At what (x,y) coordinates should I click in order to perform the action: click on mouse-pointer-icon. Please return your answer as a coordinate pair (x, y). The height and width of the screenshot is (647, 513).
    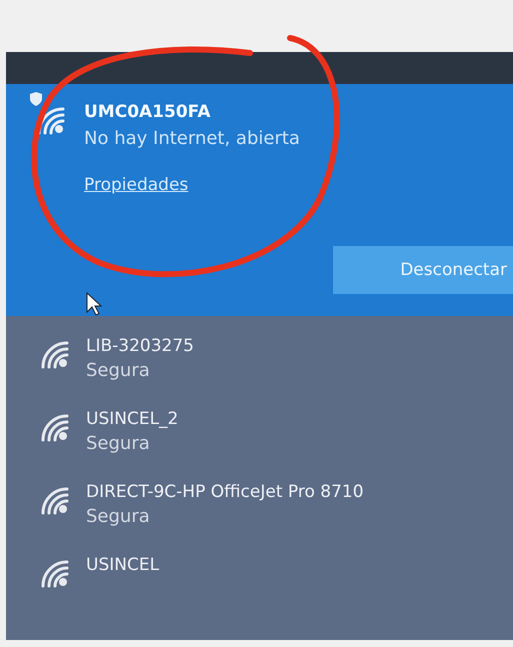
    Looking at the image, I should click on (94, 304).